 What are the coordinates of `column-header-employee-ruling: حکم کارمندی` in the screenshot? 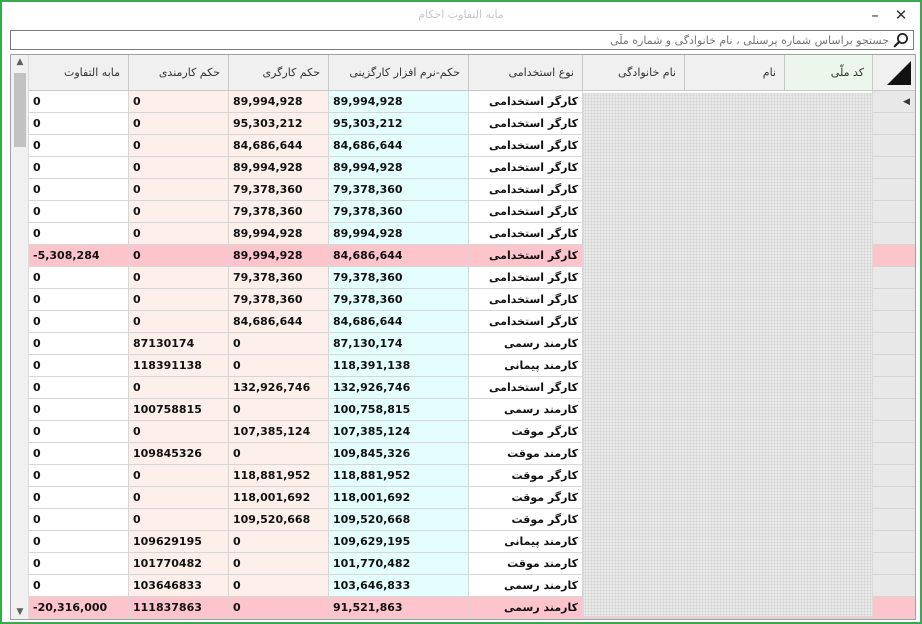 It's located at (179, 73).